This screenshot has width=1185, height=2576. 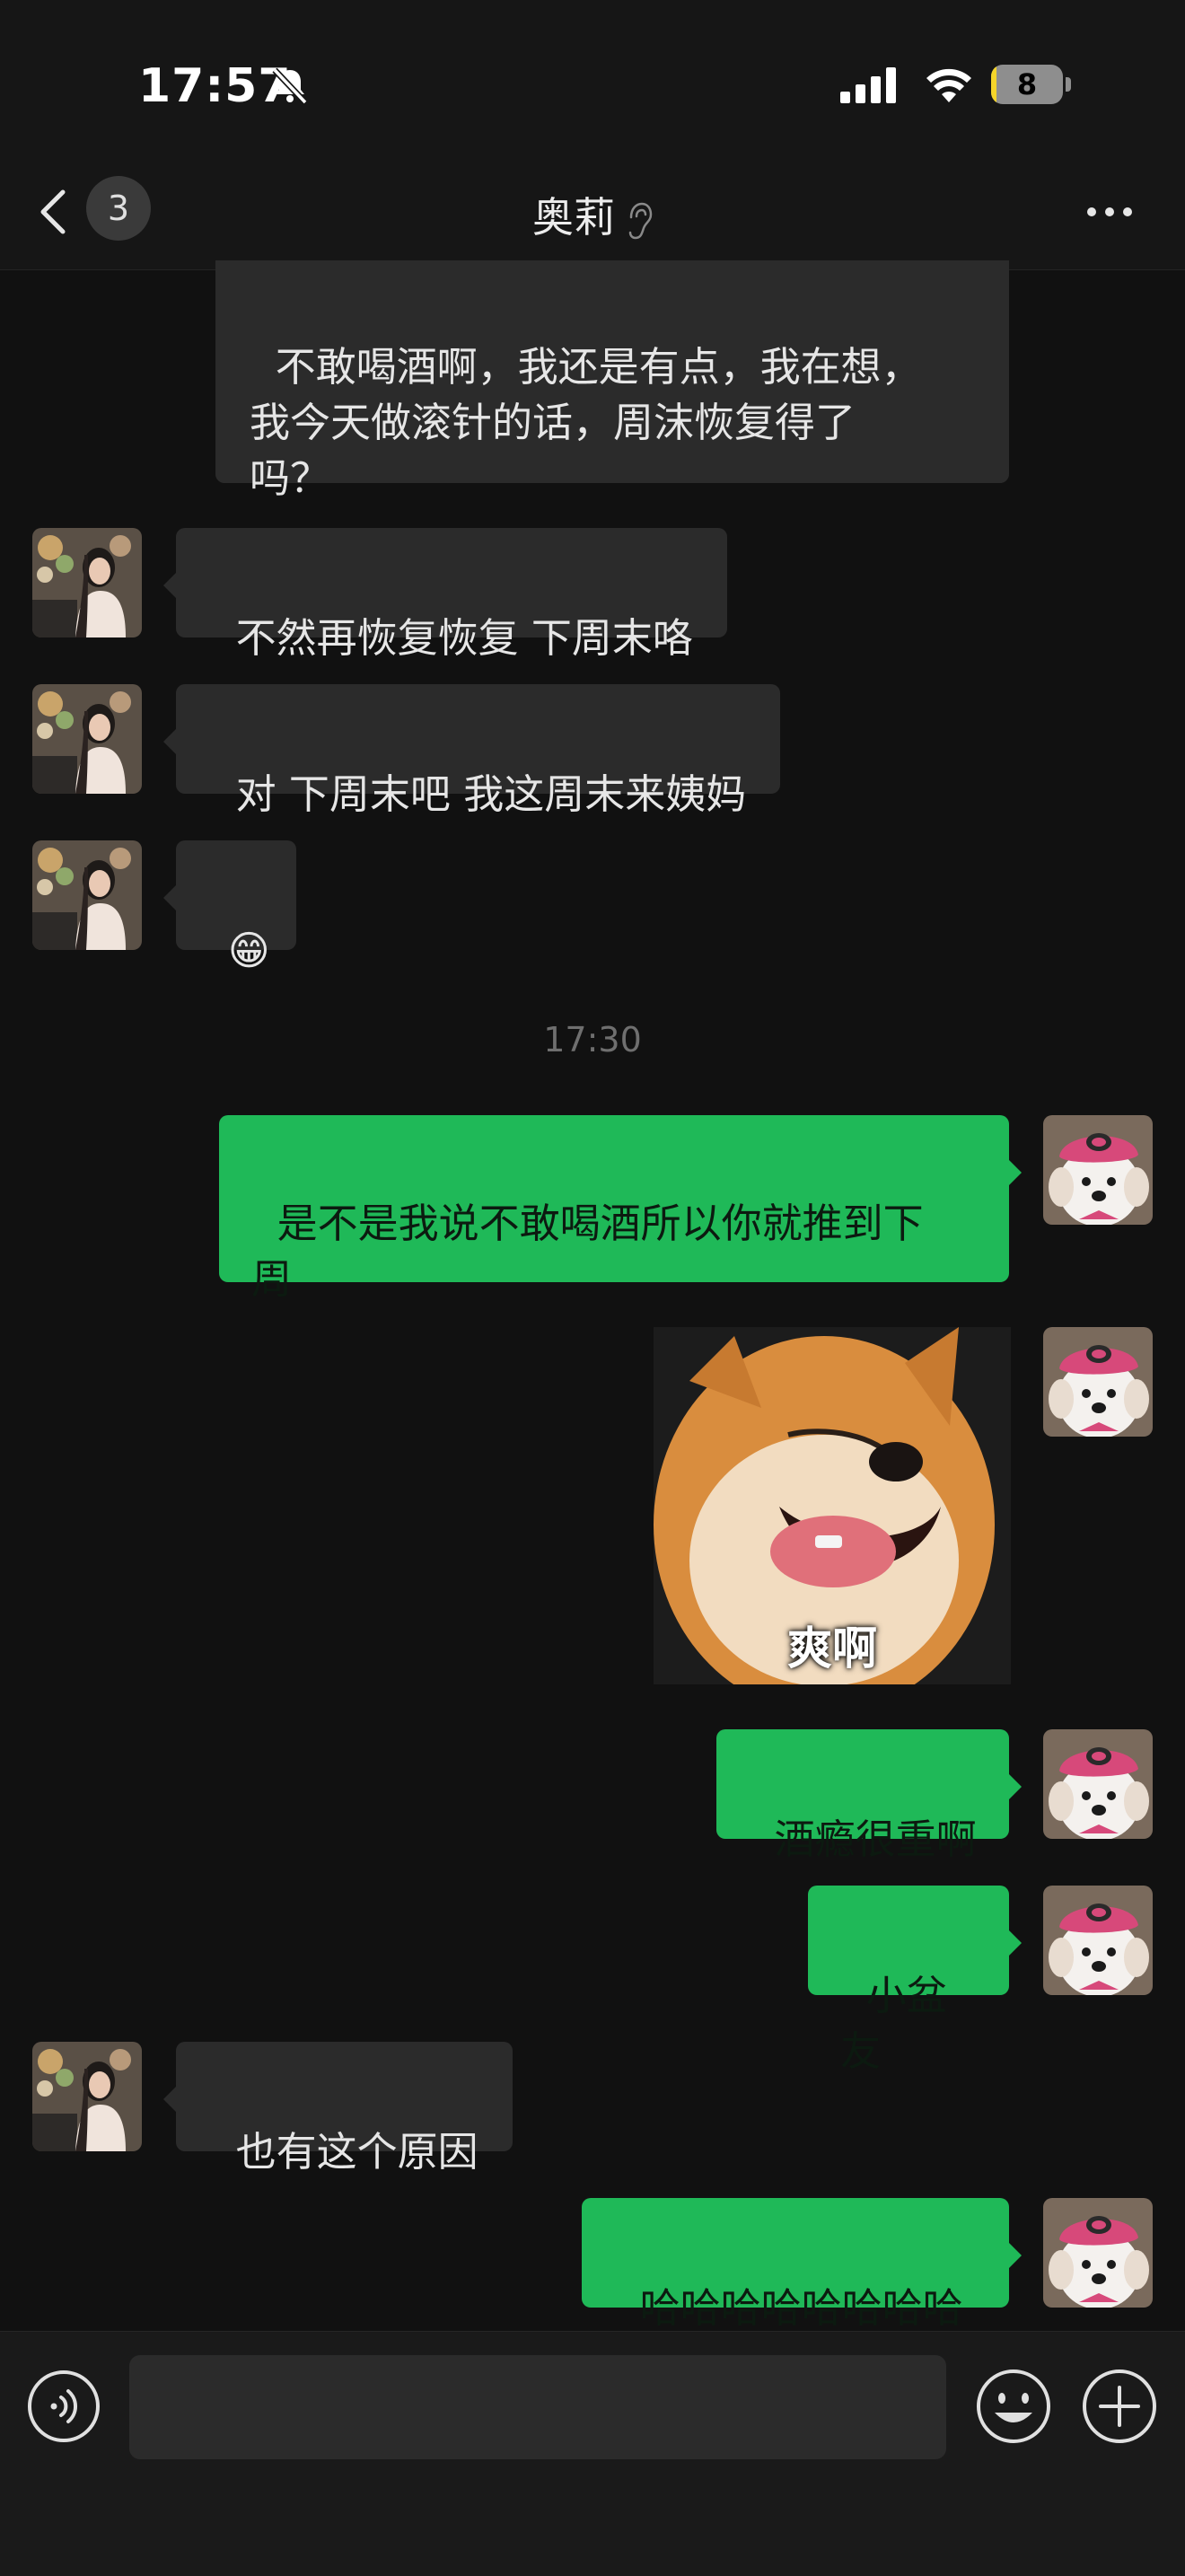 What do you see at coordinates (356, 2152) in the screenshot?
I see `message-text: 也有这个原因` at bounding box center [356, 2152].